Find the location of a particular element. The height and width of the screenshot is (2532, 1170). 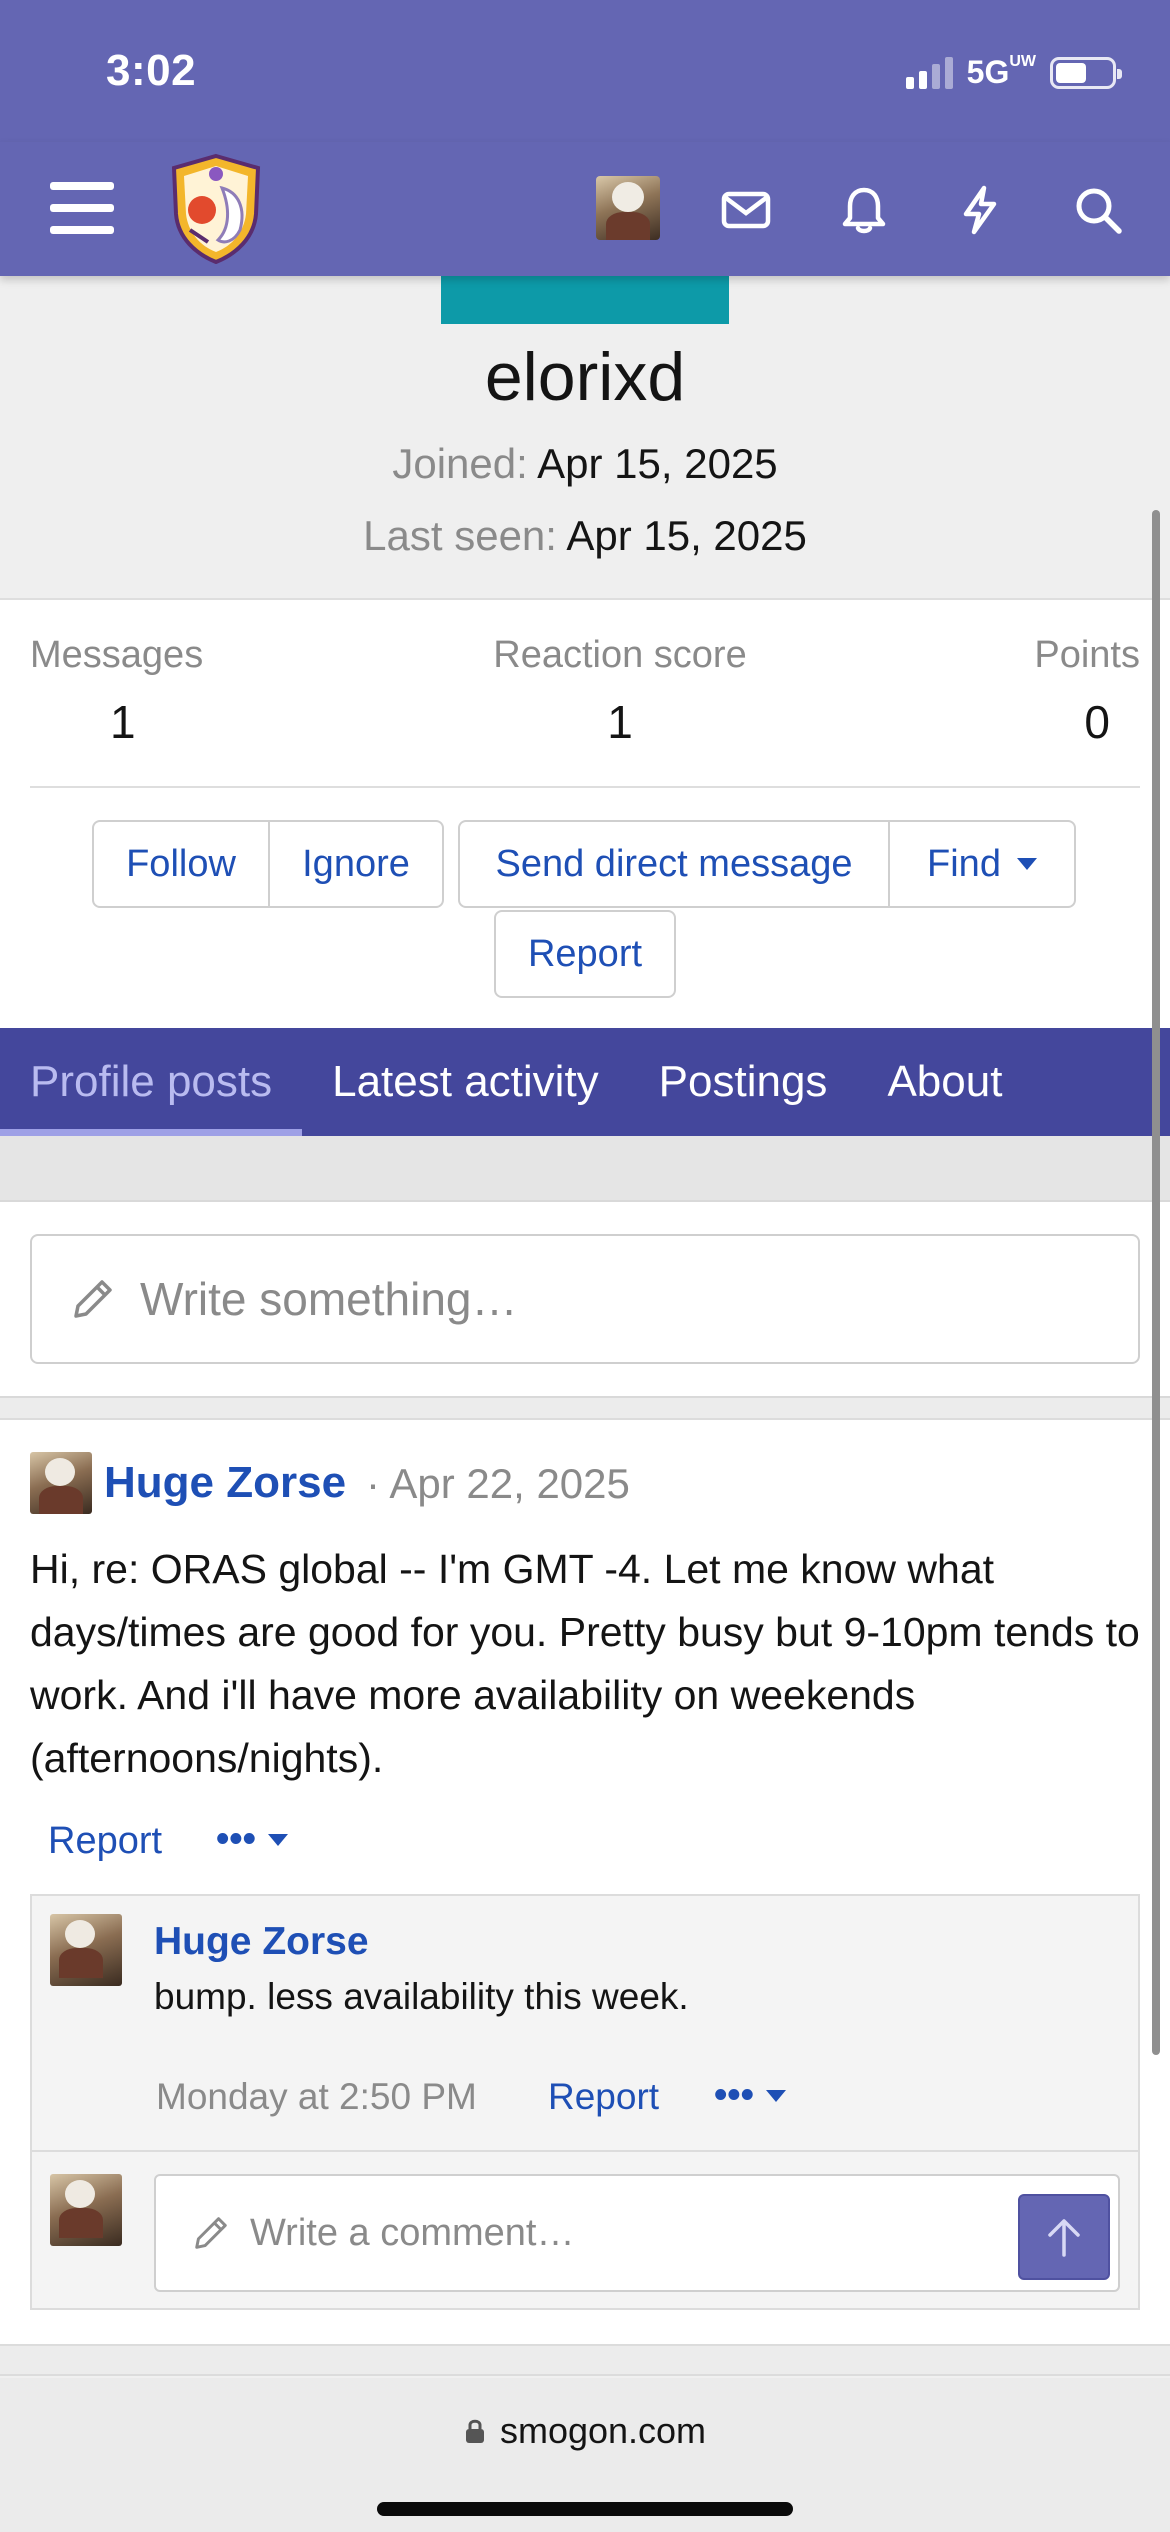

browser-url: smogon.com is located at coordinates (585, 2431).